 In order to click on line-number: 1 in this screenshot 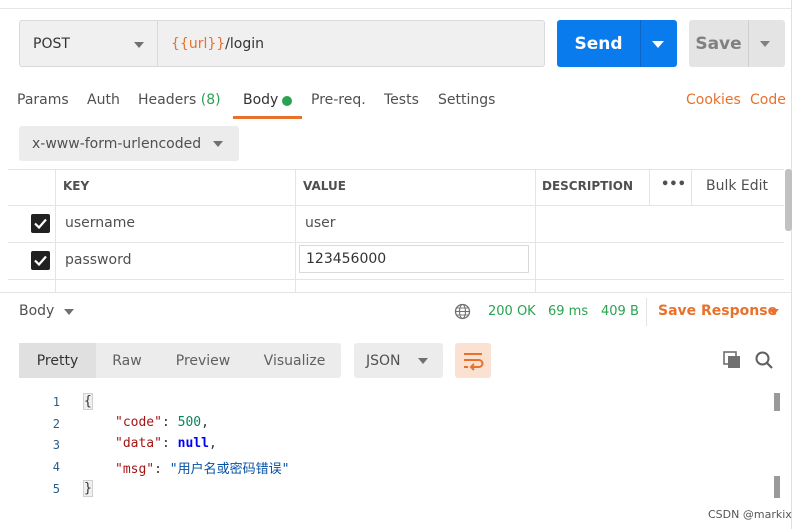, I will do `click(56, 402)`.